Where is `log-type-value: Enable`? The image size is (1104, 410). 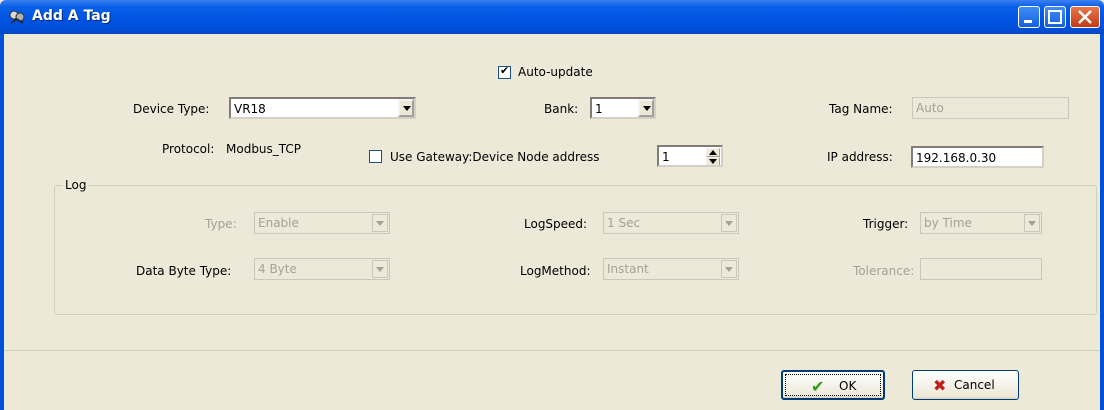
log-type-value: Enable is located at coordinates (278, 223).